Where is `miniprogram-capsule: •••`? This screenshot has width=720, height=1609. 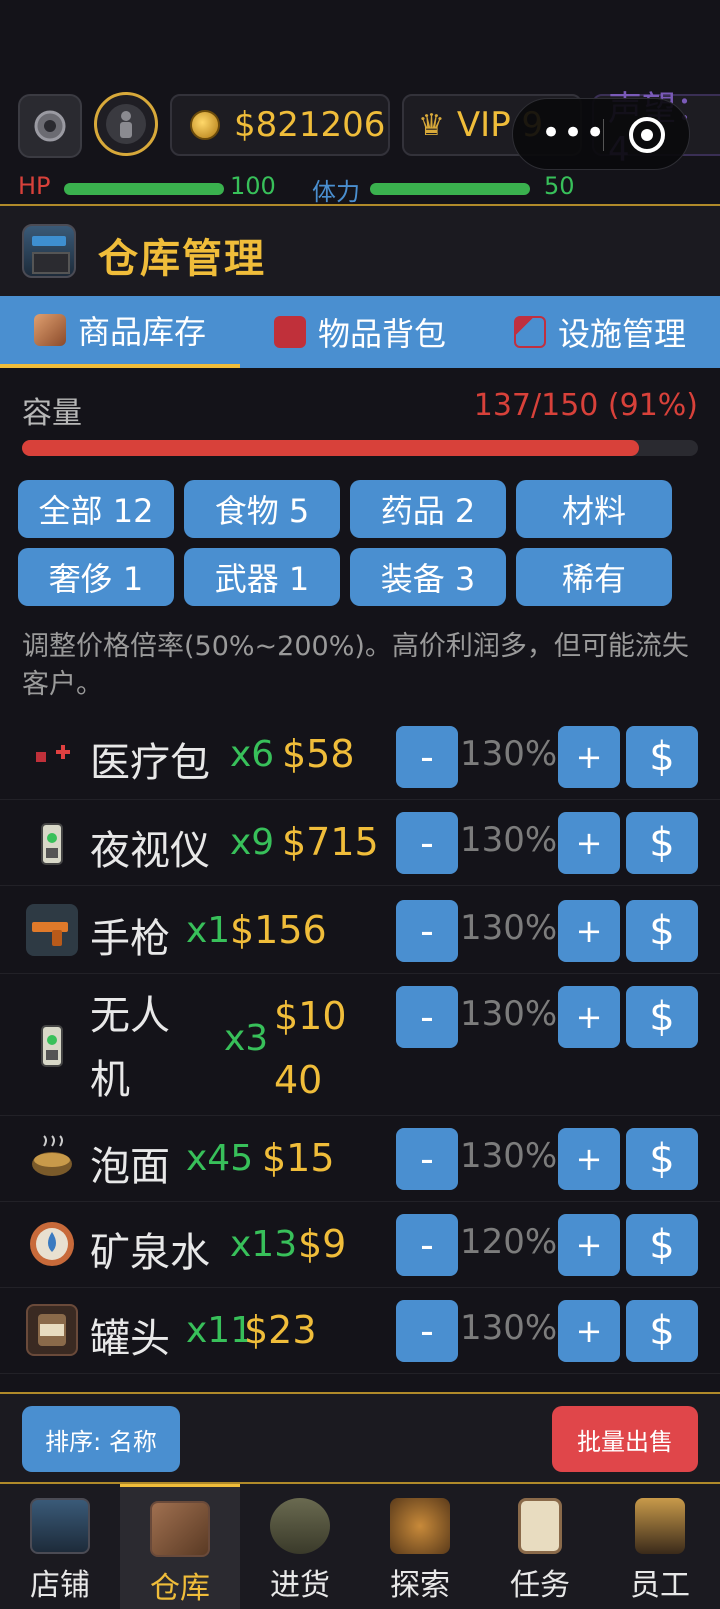
miniprogram-capsule: ••• is located at coordinates (601, 134).